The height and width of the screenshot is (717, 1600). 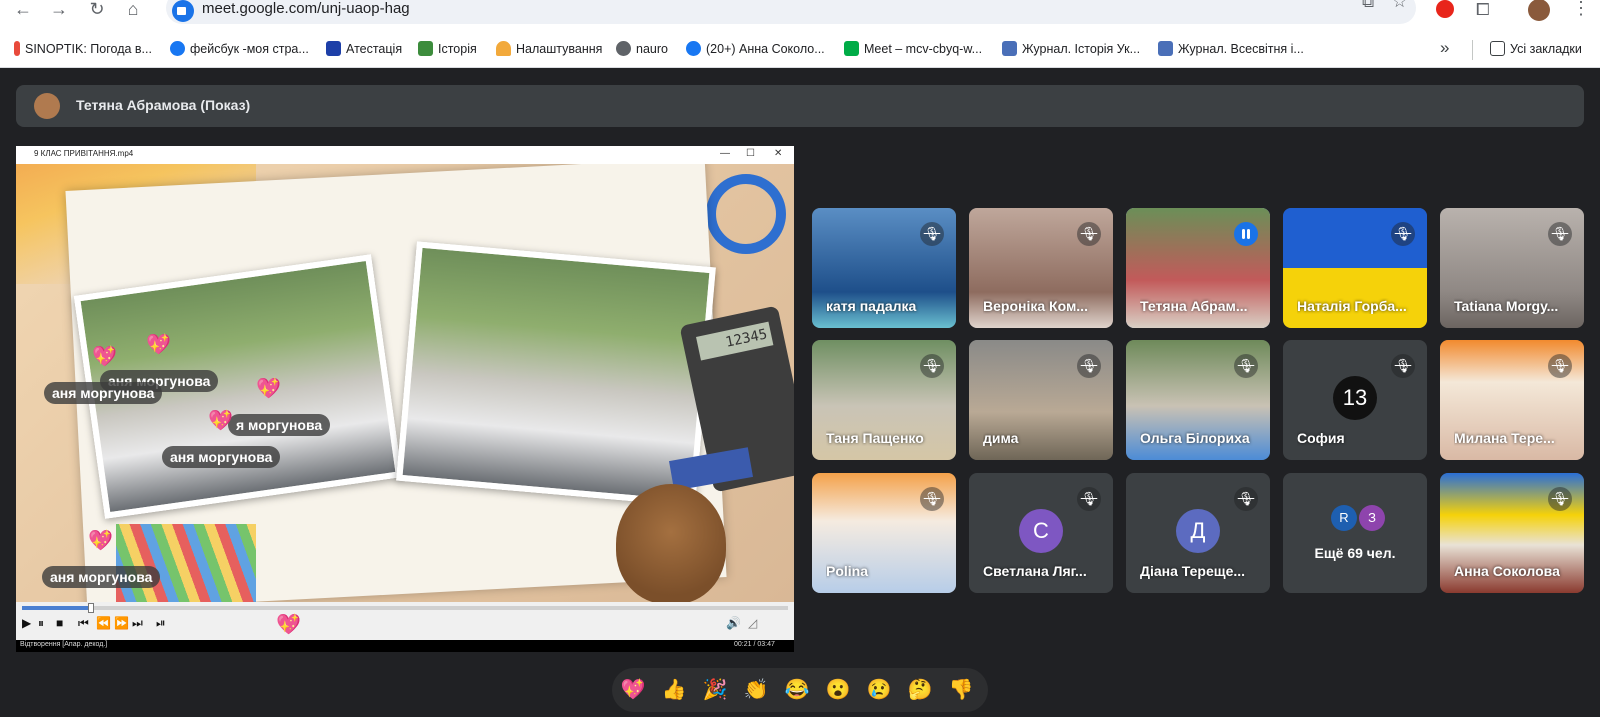 What do you see at coordinates (1483, 10) in the screenshot?
I see `extensions-puzzle-icon: ⧠` at bounding box center [1483, 10].